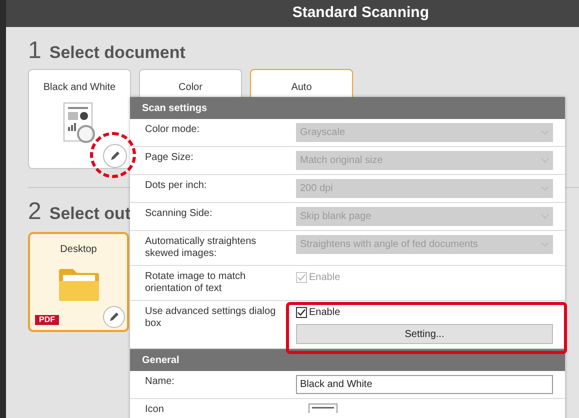 The height and width of the screenshot is (418, 579). What do you see at coordinates (347, 108) in the screenshot?
I see `section-header: Scan settings` at bounding box center [347, 108].